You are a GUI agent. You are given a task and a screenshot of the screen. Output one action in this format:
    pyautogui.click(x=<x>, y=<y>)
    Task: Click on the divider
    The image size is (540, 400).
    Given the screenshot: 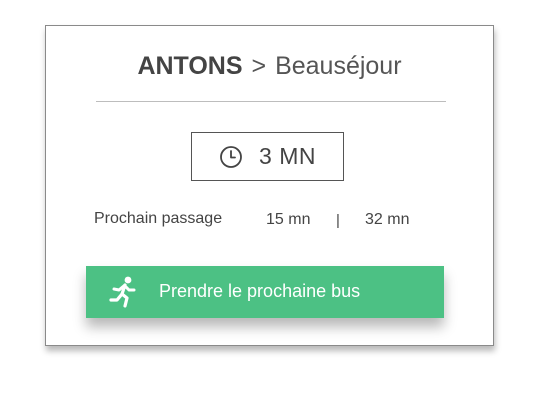 What is the action you would take?
    pyautogui.click(x=271, y=101)
    